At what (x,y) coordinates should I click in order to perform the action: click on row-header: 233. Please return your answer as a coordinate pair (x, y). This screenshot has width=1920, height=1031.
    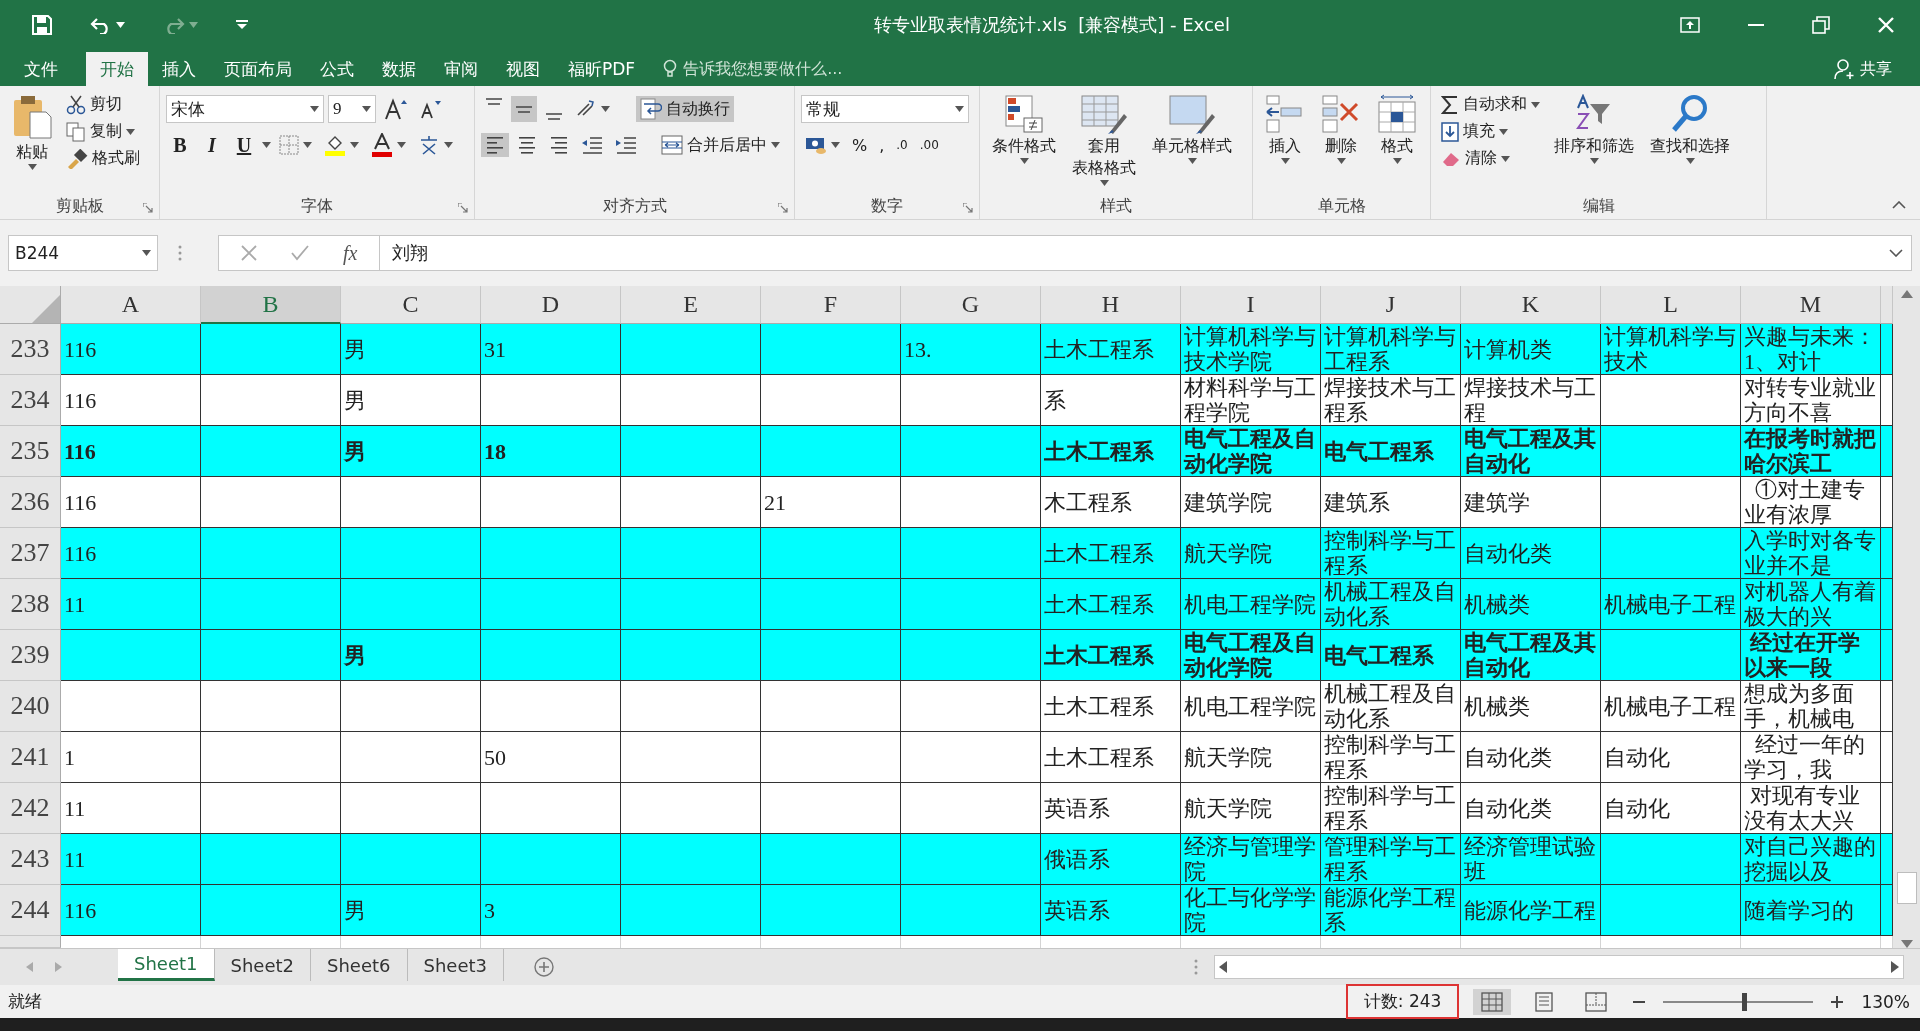
    Looking at the image, I should click on (30, 349).